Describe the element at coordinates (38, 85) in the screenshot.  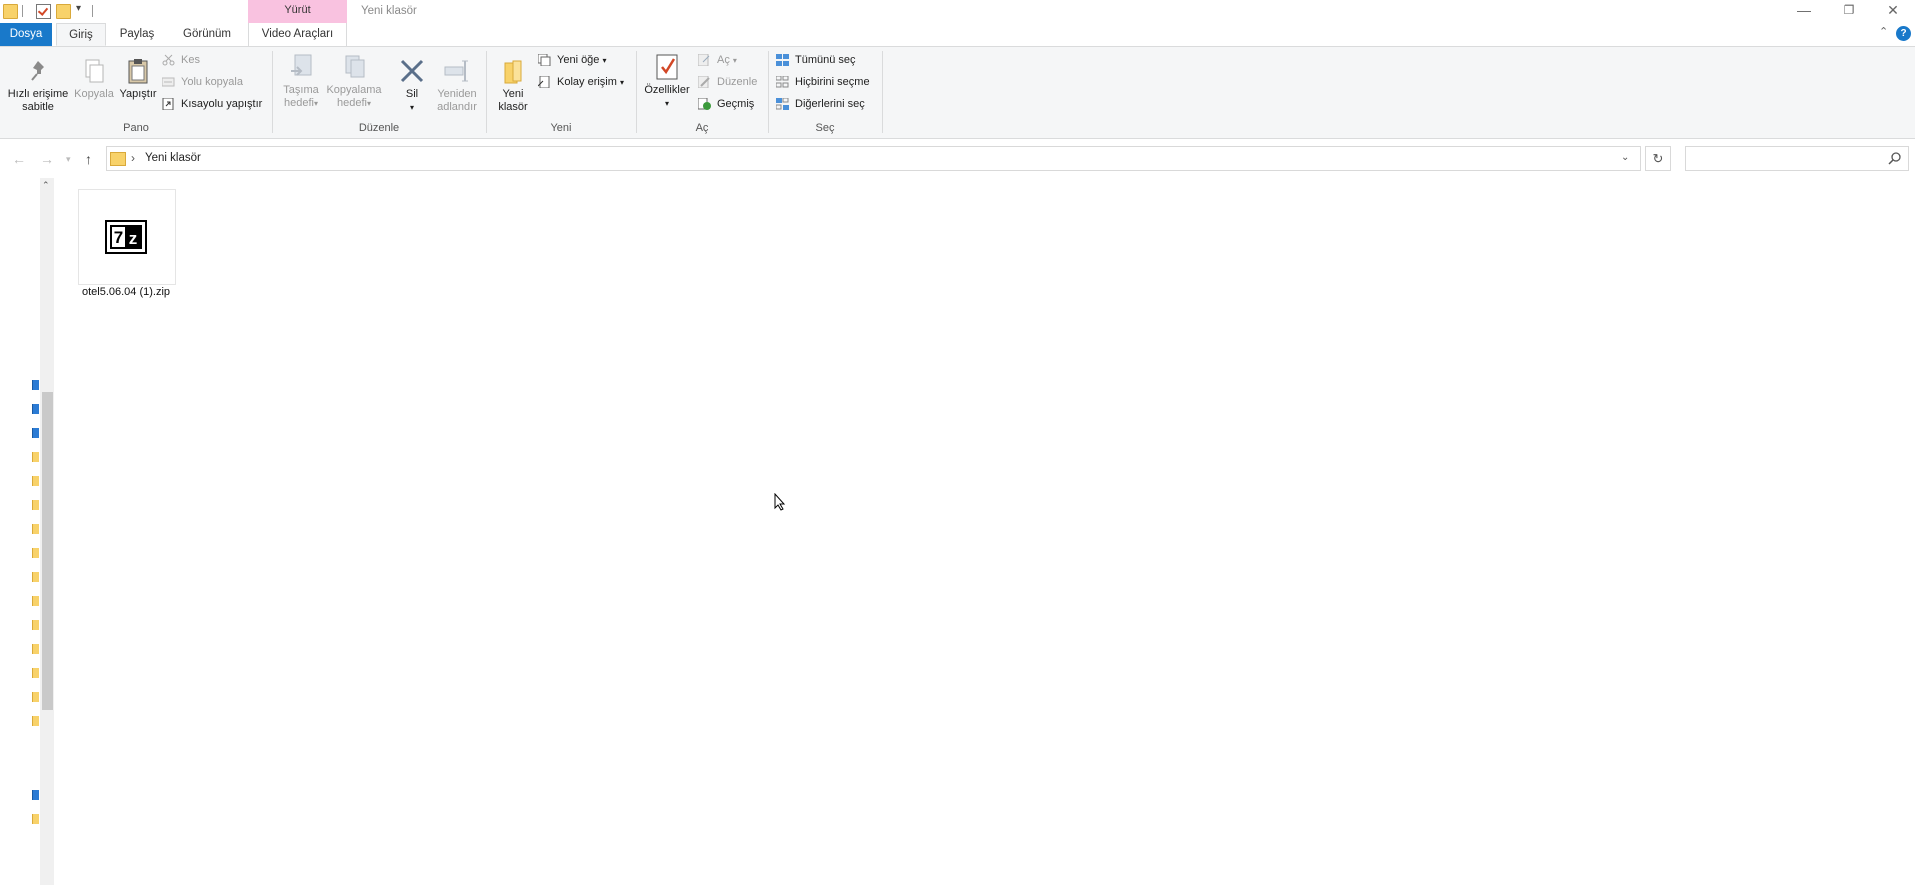
I see `pin-quick-access-button: Hızlı erişime sabitle` at that location.